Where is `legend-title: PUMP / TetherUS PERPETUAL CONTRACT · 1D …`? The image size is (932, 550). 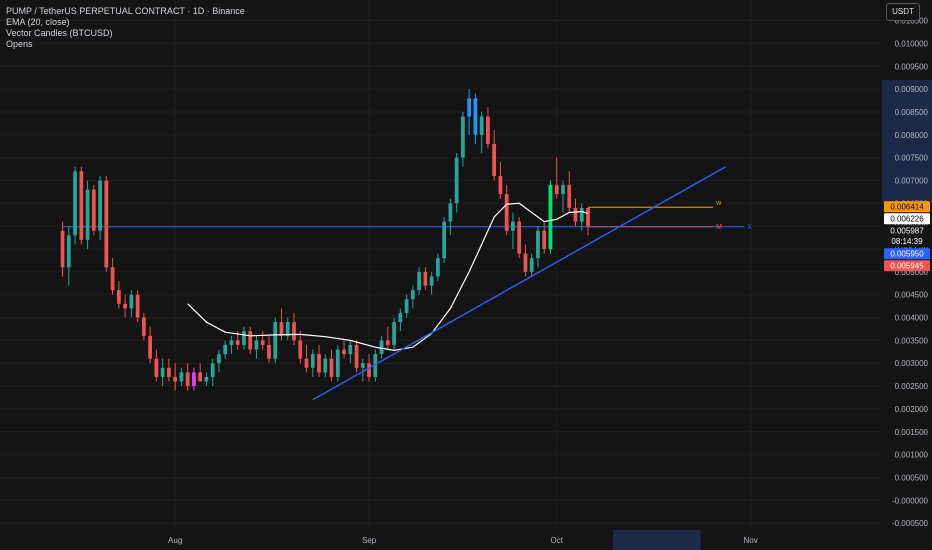 legend-title: PUMP / TetherUS PERPETUAL CONTRACT · 1D … is located at coordinates (125, 11).